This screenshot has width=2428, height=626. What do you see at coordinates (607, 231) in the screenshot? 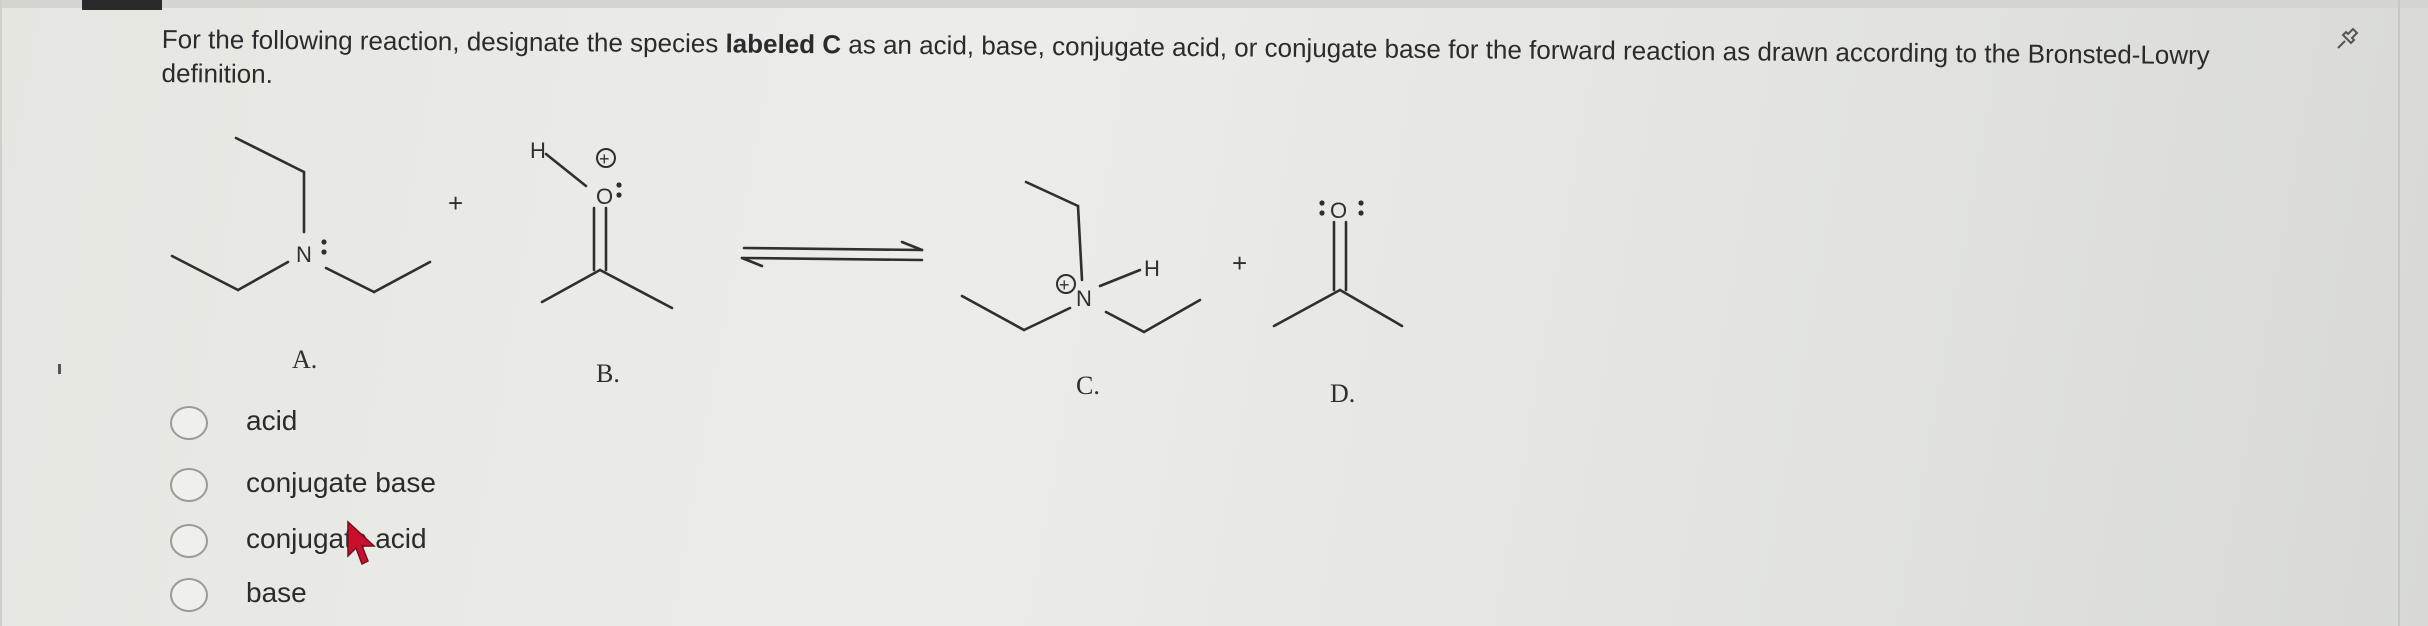
I see `molecule-b-bonds` at bounding box center [607, 231].